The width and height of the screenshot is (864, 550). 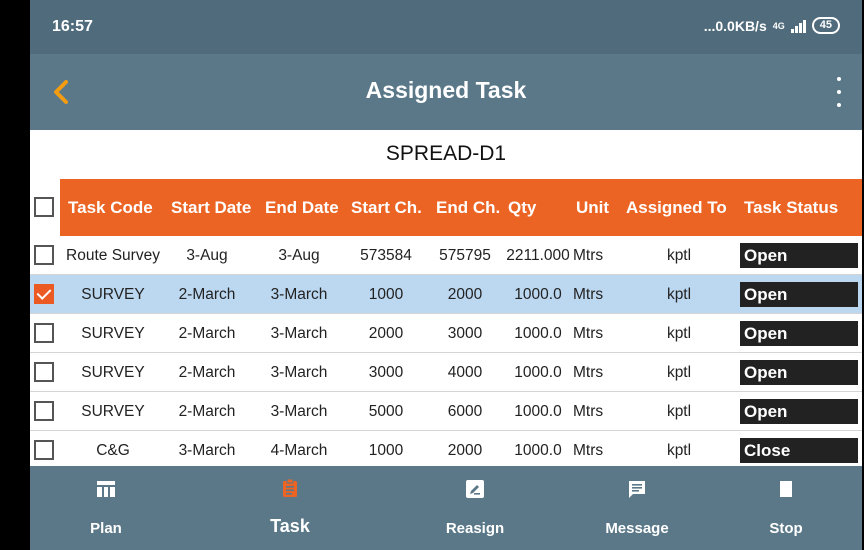 I want to click on overflow-menu-icon, so click(x=839, y=92).